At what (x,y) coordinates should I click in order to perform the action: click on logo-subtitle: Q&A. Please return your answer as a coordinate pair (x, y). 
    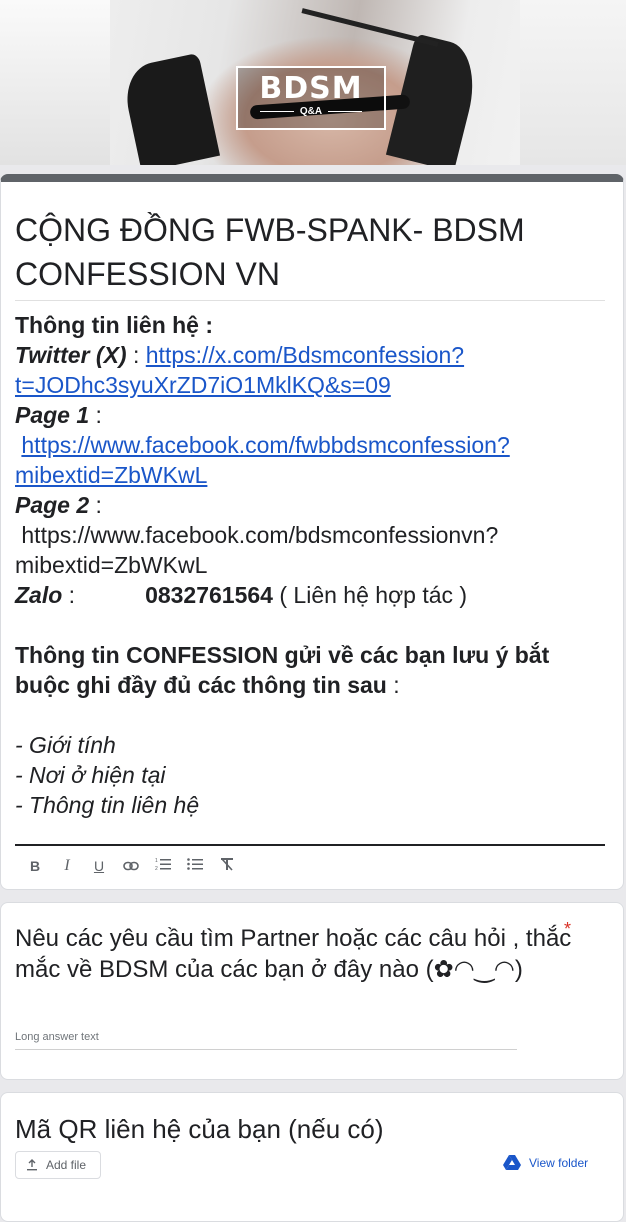
    Looking at the image, I should click on (311, 111).